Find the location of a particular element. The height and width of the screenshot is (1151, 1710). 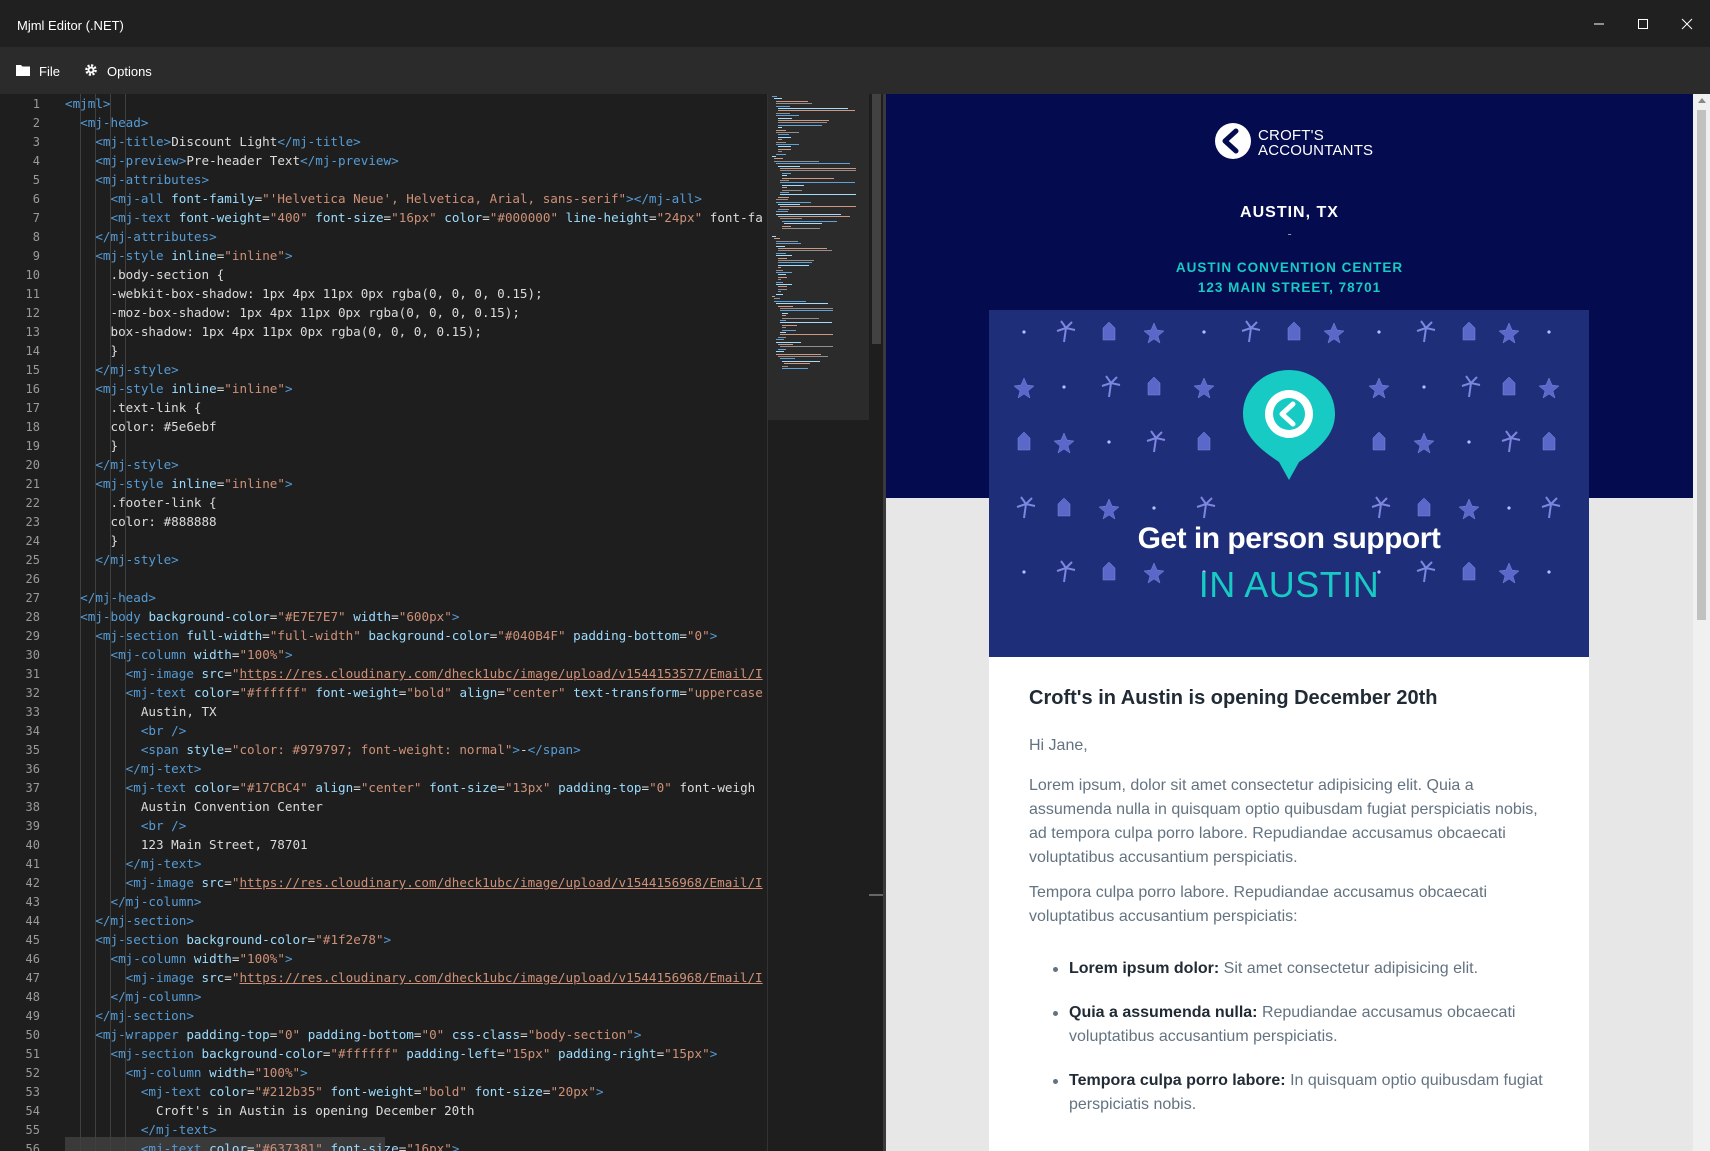

menu-bar: File Options is located at coordinates (855, 71).